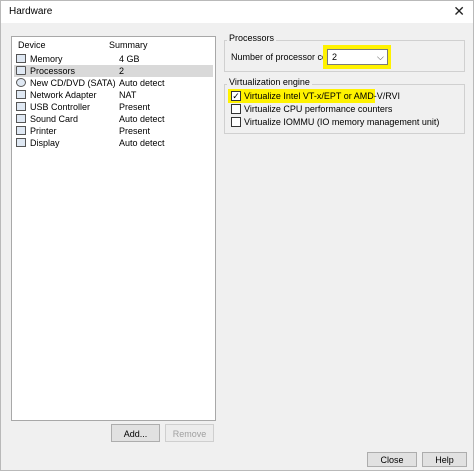 The image size is (474, 471). I want to click on close-icon: ✕, so click(459, 11).